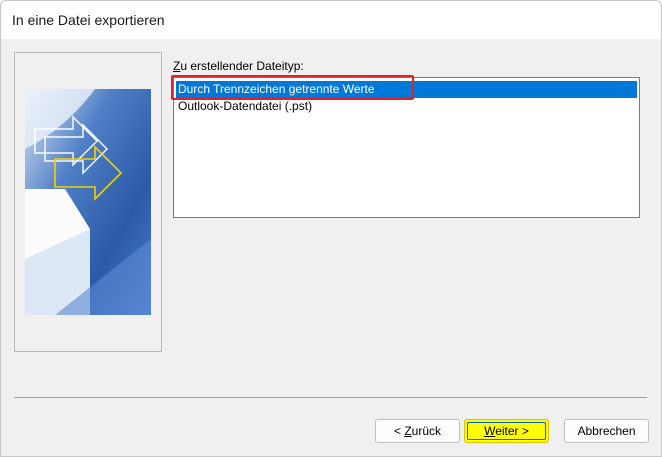 This screenshot has width=662, height=457. Describe the element at coordinates (408, 431) in the screenshot. I see `back-button-accelerator: Z` at that location.